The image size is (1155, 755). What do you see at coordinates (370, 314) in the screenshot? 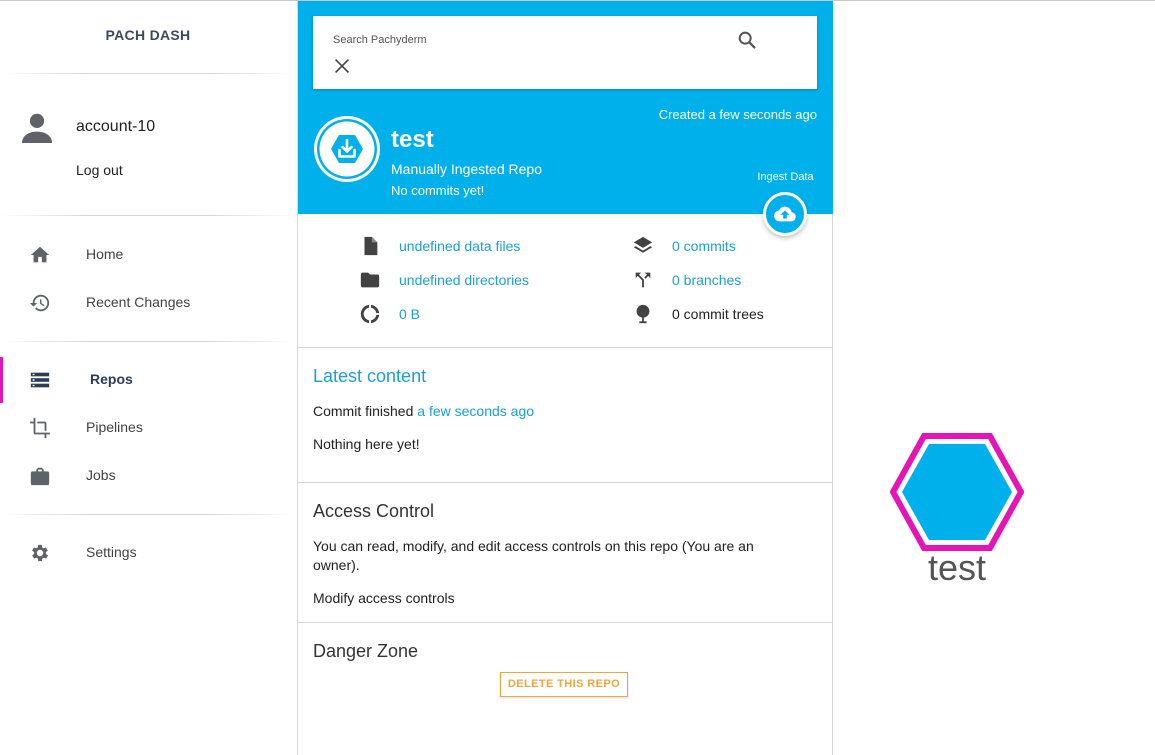
I see `donut-icon` at bounding box center [370, 314].